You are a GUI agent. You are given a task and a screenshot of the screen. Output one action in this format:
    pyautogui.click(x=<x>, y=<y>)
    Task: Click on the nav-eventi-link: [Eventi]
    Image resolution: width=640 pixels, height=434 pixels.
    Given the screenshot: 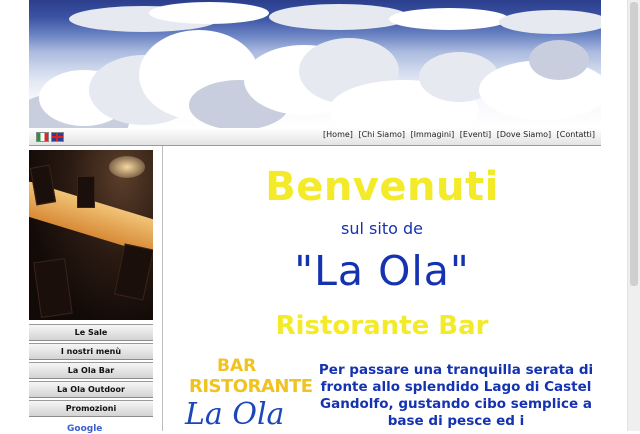 What is the action you would take?
    pyautogui.click(x=475, y=134)
    